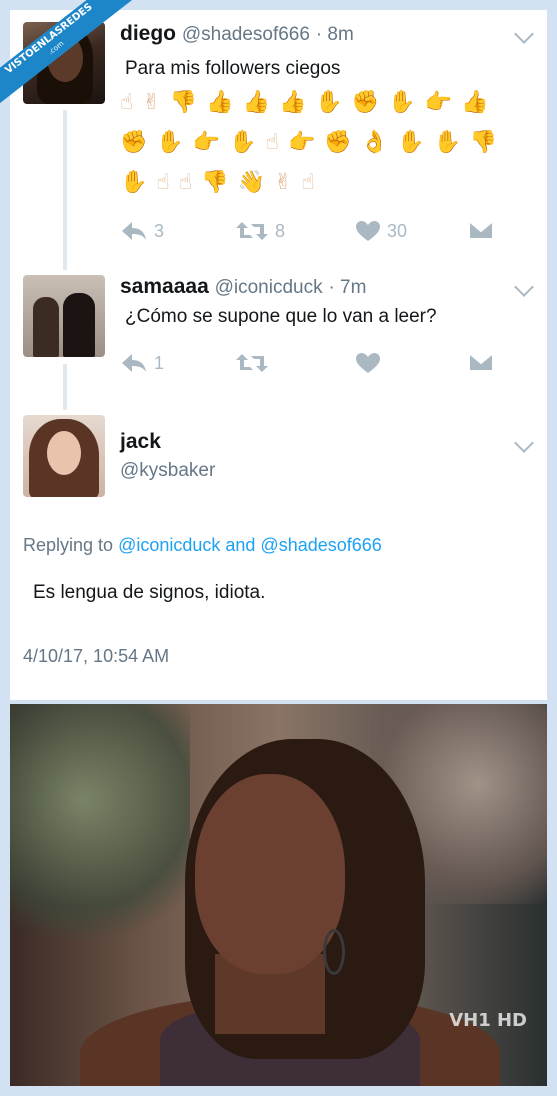  I want to click on reply-button: 1, so click(142, 363).